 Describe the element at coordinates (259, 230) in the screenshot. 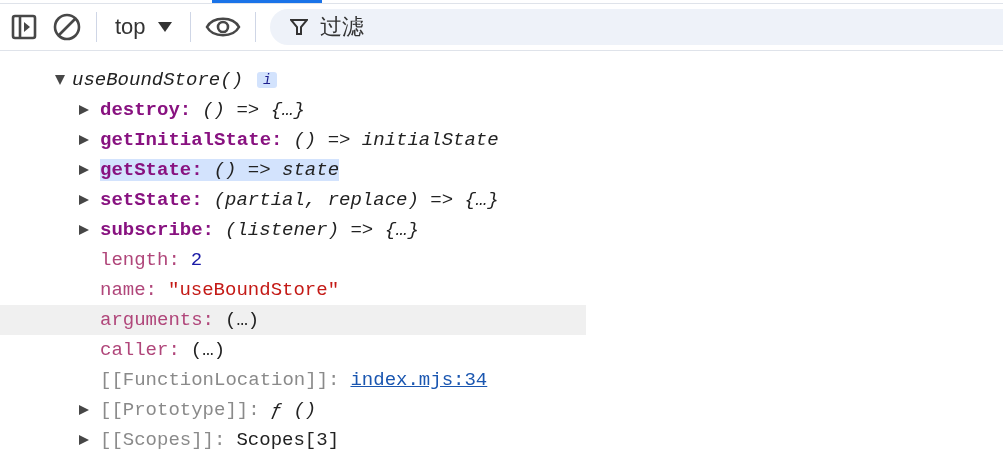

I see `property-entry: subscribe: (listener) => {…}` at that location.